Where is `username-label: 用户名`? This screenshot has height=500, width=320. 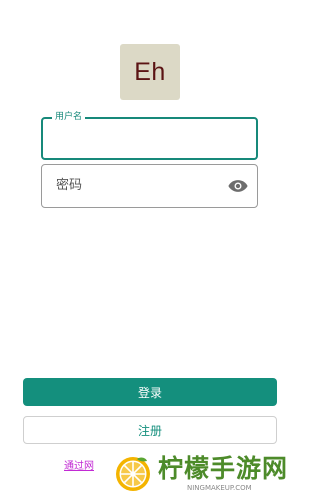 username-label: 用户名 is located at coordinates (69, 117).